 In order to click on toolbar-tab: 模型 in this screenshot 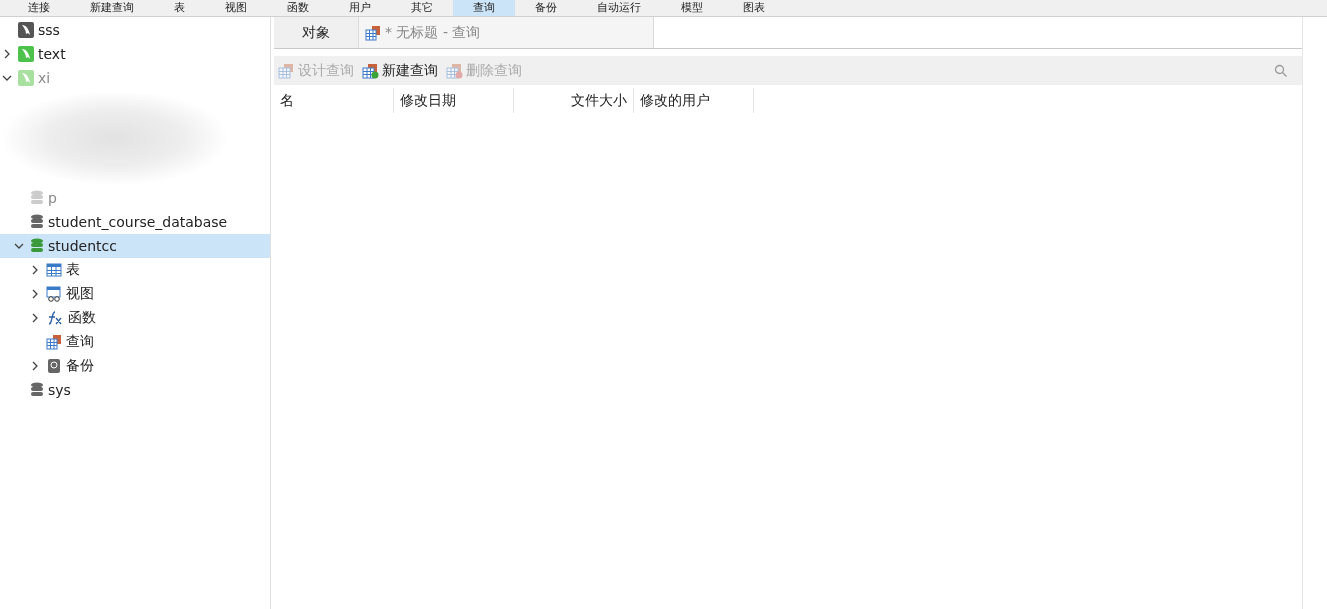, I will do `click(692, 8)`.